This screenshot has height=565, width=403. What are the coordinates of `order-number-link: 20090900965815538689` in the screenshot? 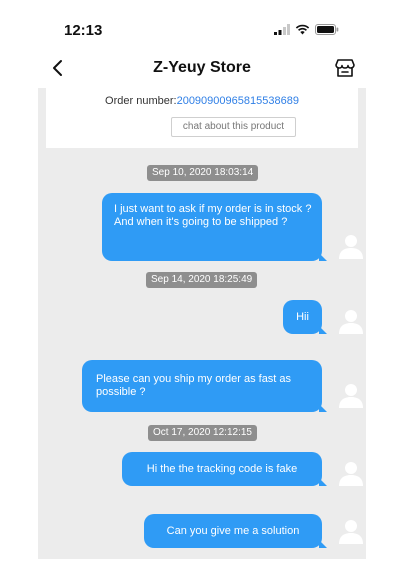 It's located at (238, 101).